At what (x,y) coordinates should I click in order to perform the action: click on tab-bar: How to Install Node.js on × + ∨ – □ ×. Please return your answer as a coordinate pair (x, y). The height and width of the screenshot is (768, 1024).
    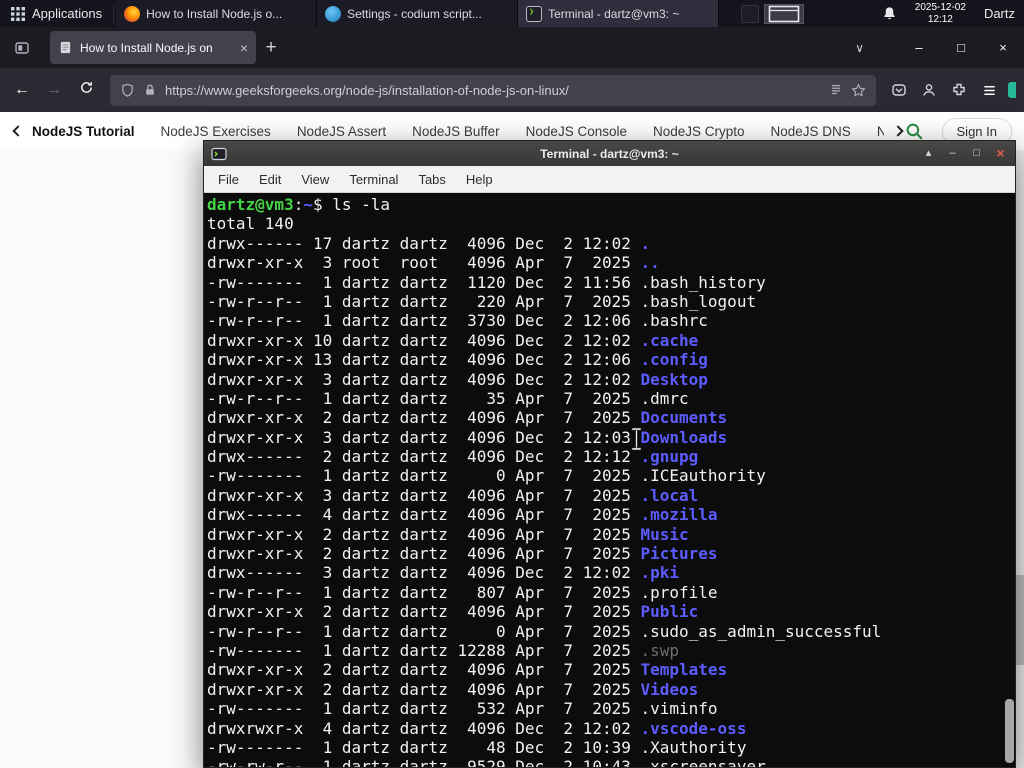
    Looking at the image, I should click on (512, 47).